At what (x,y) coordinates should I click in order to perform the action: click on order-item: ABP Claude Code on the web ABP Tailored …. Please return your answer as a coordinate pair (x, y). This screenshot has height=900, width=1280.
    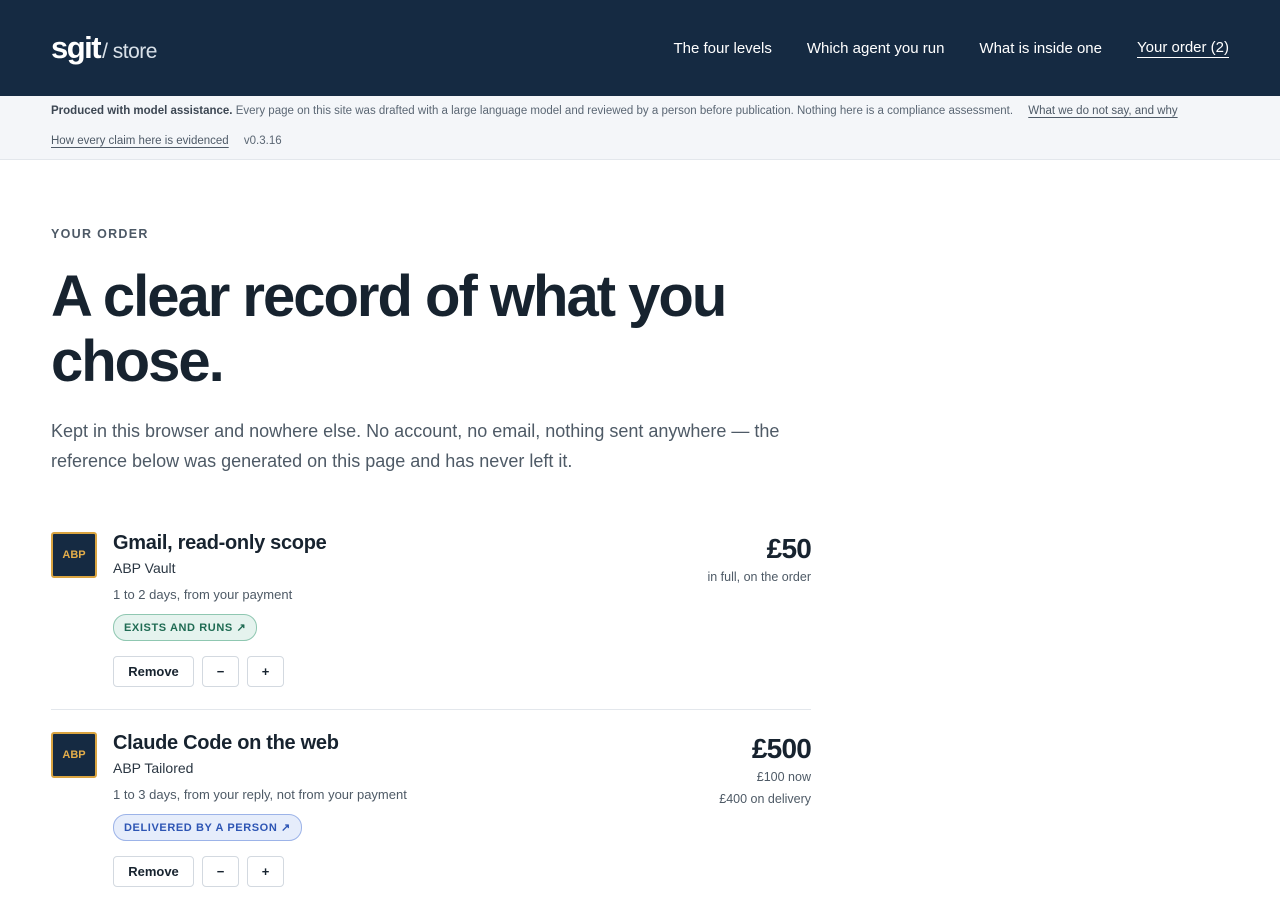
    Looking at the image, I should click on (431, 804).